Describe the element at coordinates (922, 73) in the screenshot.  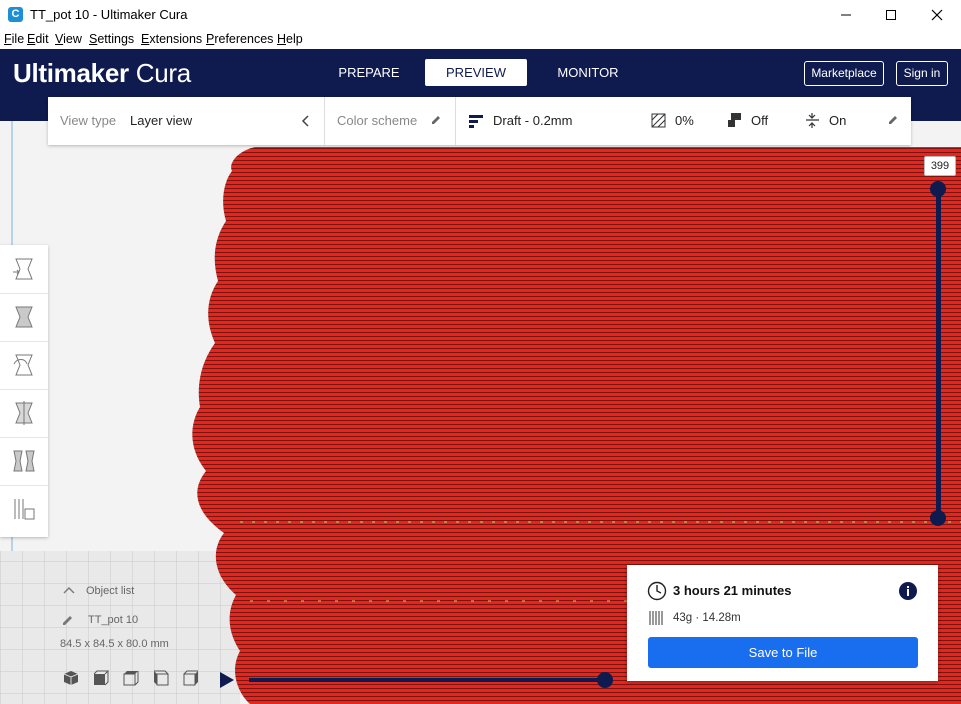
I see `sign-in-button: Sign in` at that location.